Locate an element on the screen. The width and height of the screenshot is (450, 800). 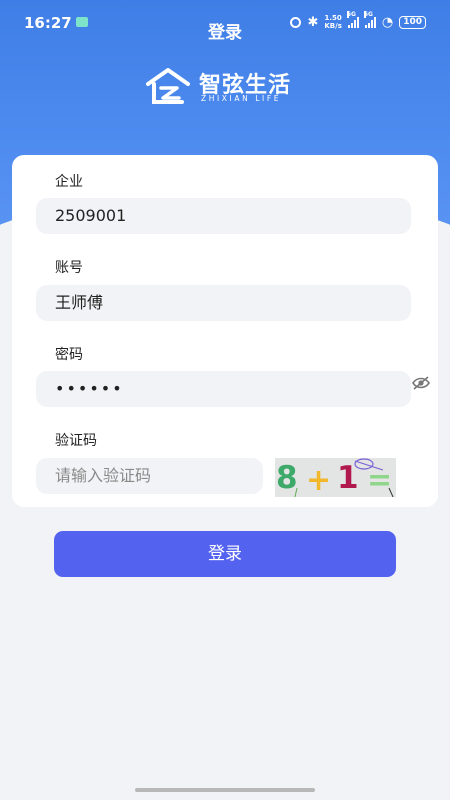
home-indicator is located at coordinates (225, 790).